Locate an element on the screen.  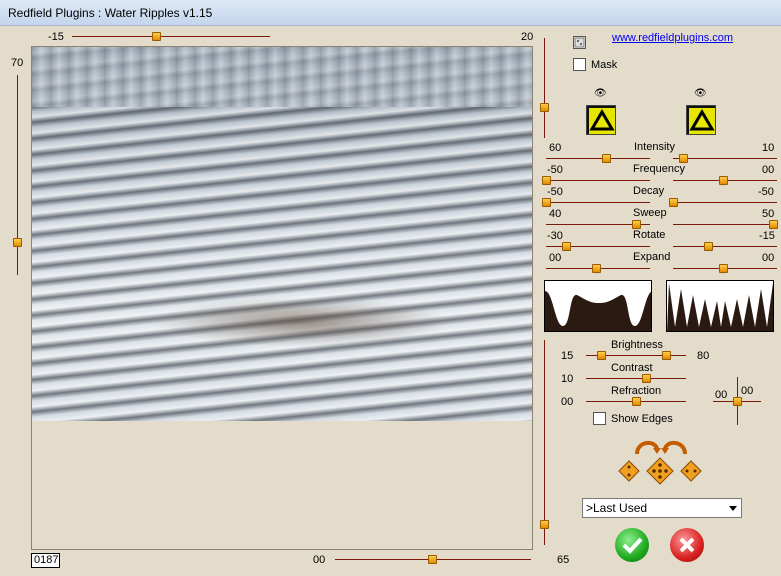
rotate-left-thumb is located at coordinates (566, 246).